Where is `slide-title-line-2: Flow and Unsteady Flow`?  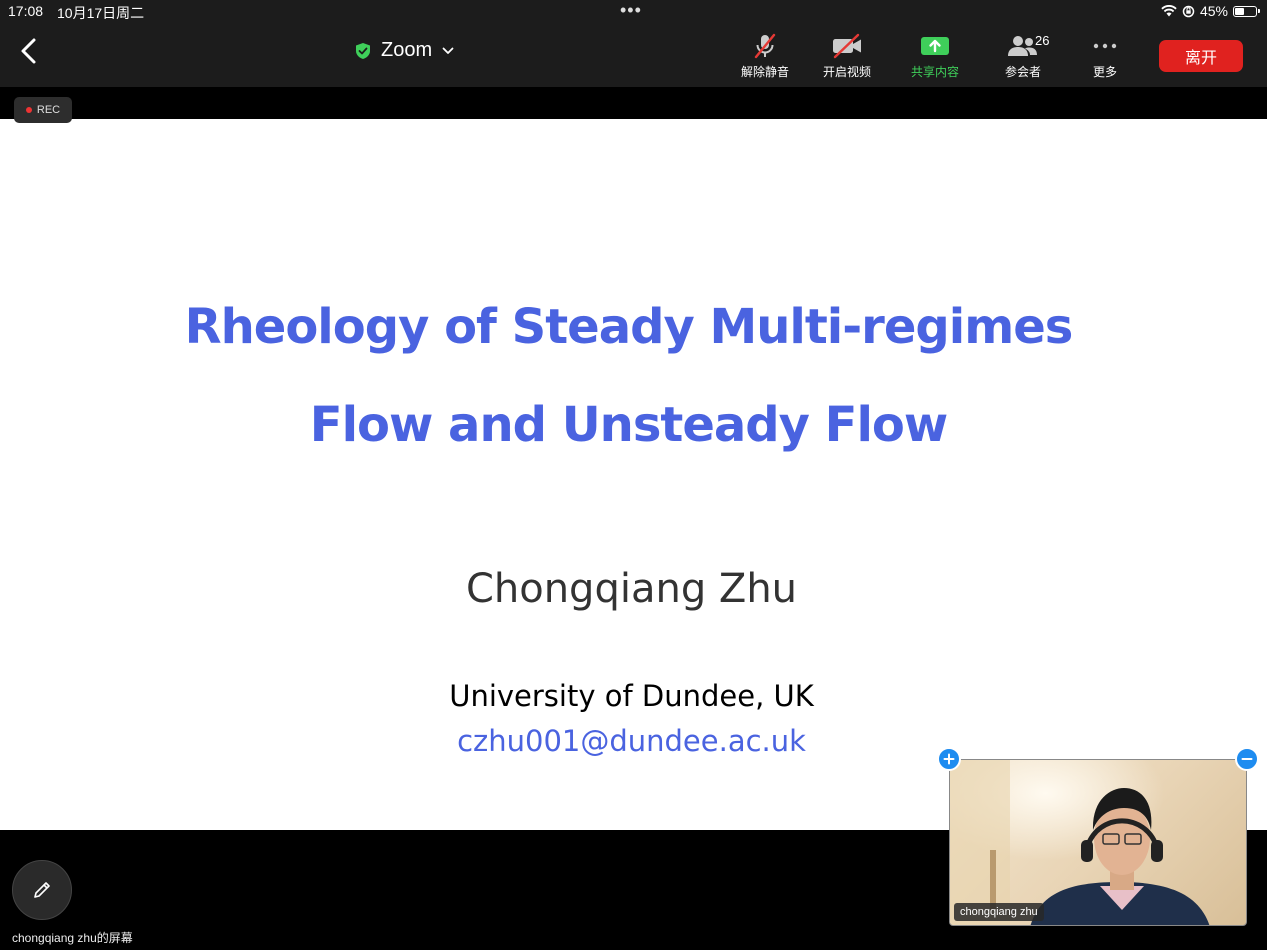 slide-title-line-2: Flow and Unsteady Flow is located at coordinates (628, 425).